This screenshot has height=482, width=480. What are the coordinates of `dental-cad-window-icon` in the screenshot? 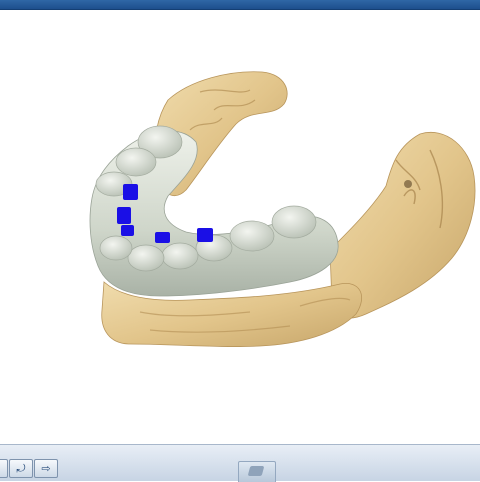 It's located at (257, 471).